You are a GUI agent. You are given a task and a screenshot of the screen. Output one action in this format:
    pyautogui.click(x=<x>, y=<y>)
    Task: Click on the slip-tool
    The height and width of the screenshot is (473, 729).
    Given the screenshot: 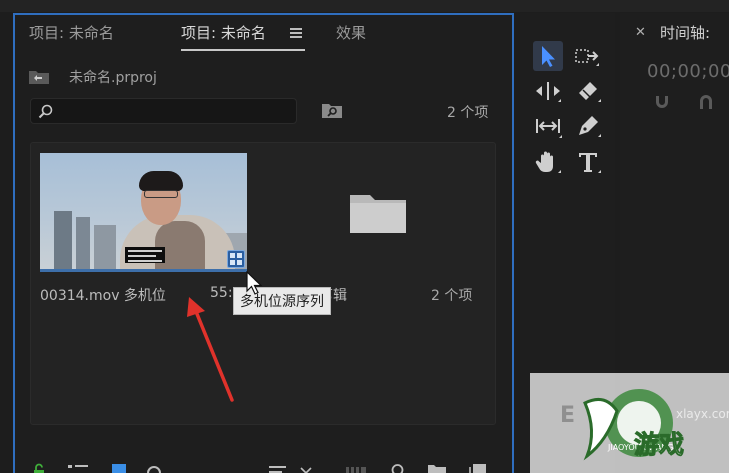 What is the action you would take?
    pyautogui.click(x=548, y=126)
    